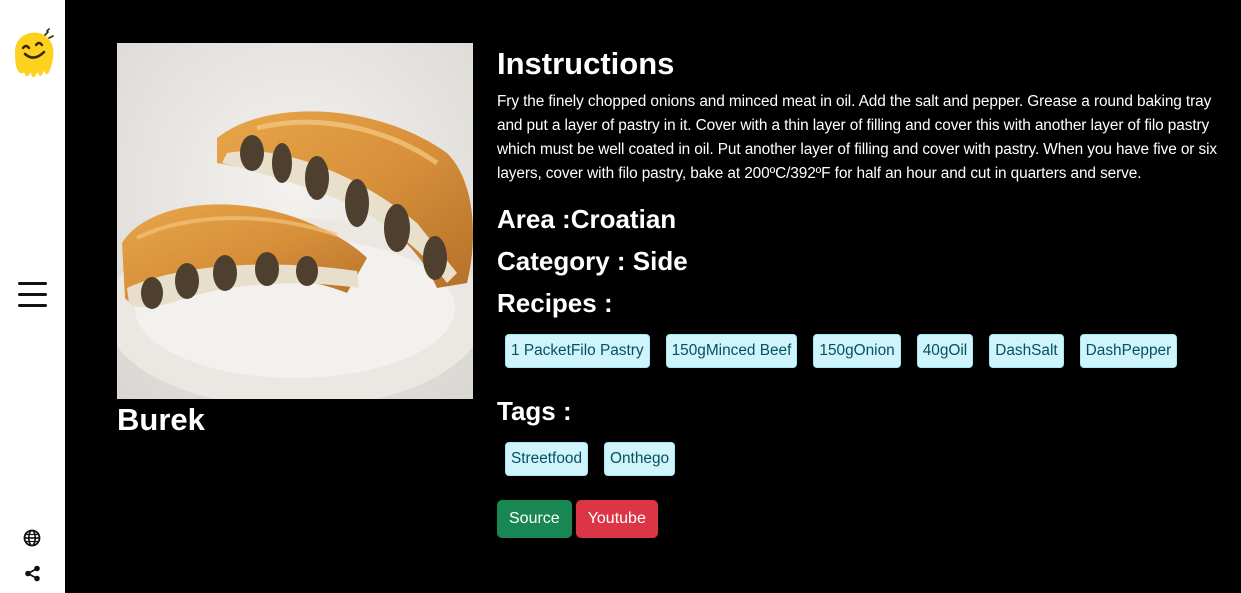 The image size is (1241, 593). What do you see at coordinates (640, 459) in the screenshot?
I see `tag-chip: Onthego` at bounding box center [640, 459].